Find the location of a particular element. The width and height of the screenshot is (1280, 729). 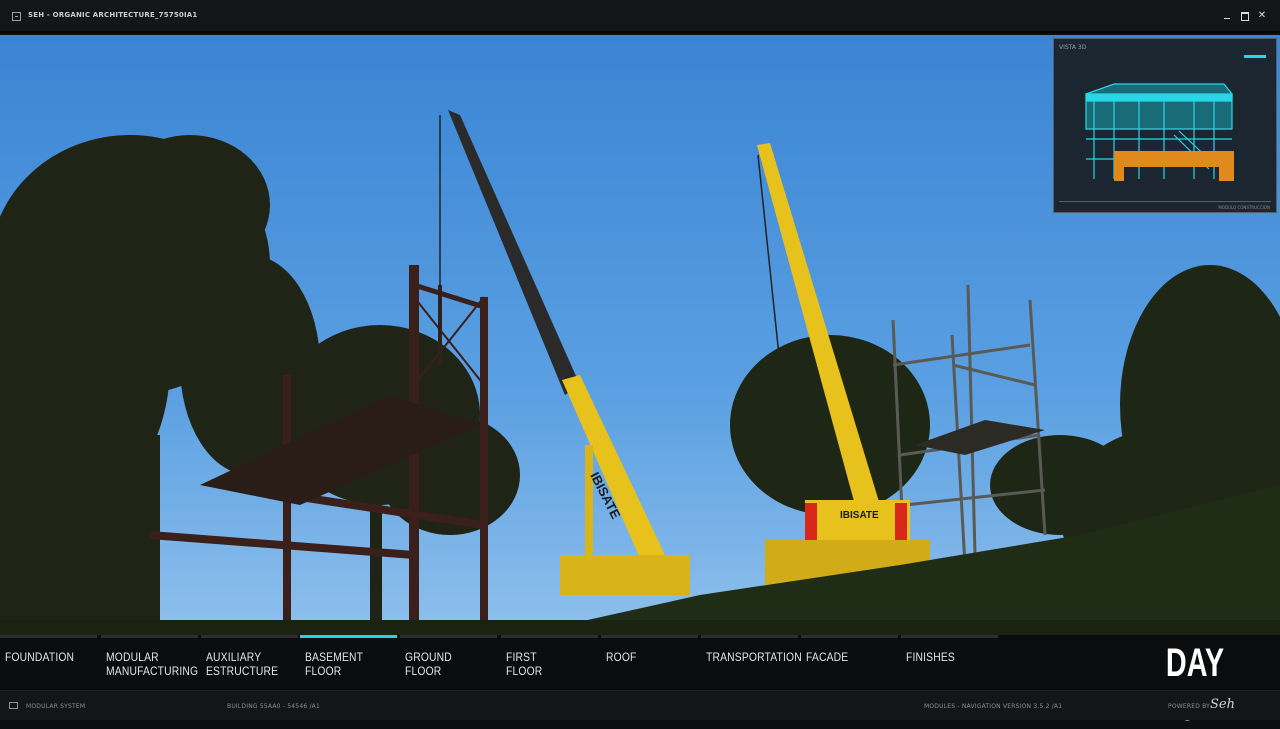

status-modular-system: MODULAR SYSTEM is located at coordinates (56, 706).